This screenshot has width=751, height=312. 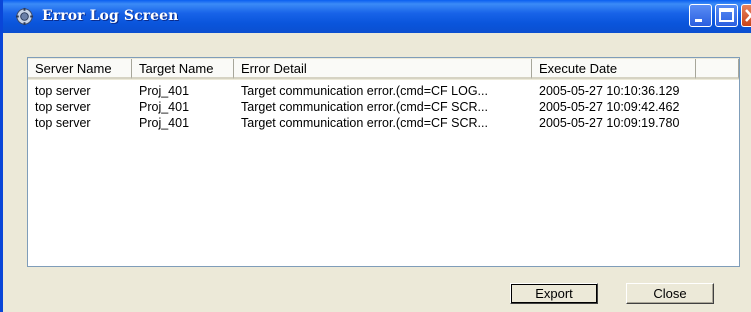 I want to click on close-button: Close, so click(x=670, y=293).